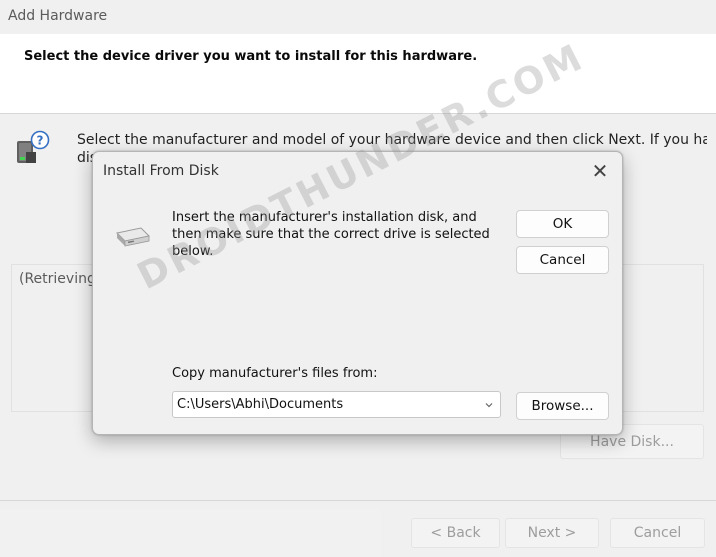 This screenshot has height=557, width=716. What do you see at coordinates (489, 405) in the screenshot?
I see `chevron-down-icon` at bounding box center [489, 405].